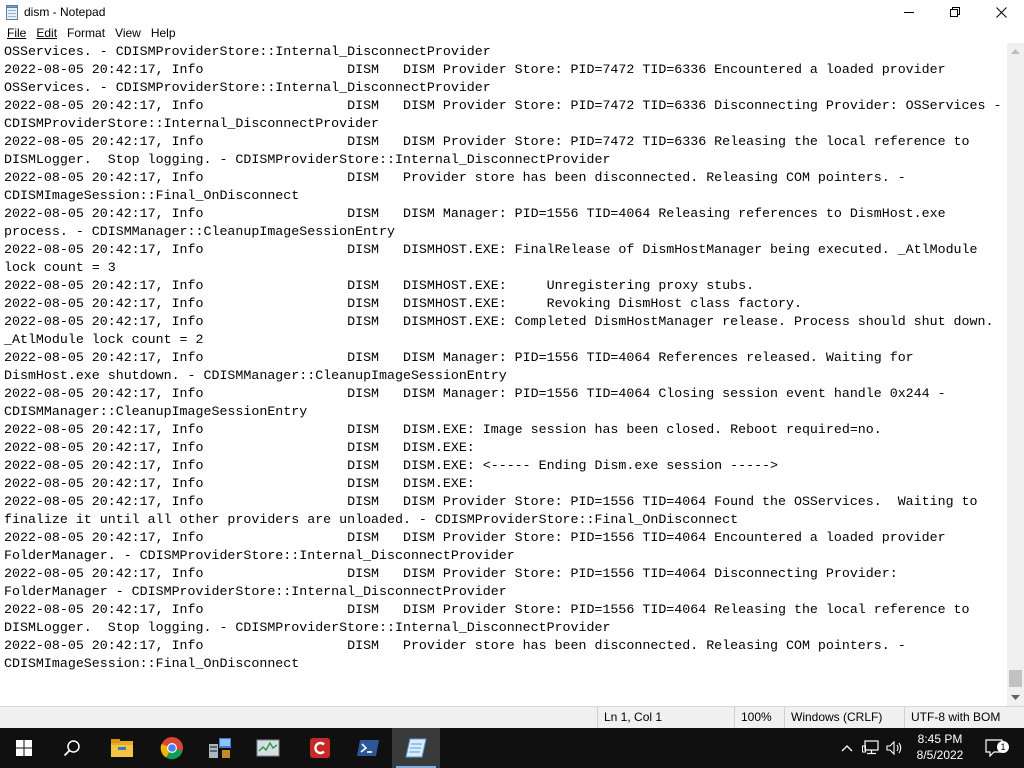 The width and height of the screenshot is (1024, 768). Describe the element at coordinates (46, 33) in the screenshot. I see `menu-edit: Edit` at that location.